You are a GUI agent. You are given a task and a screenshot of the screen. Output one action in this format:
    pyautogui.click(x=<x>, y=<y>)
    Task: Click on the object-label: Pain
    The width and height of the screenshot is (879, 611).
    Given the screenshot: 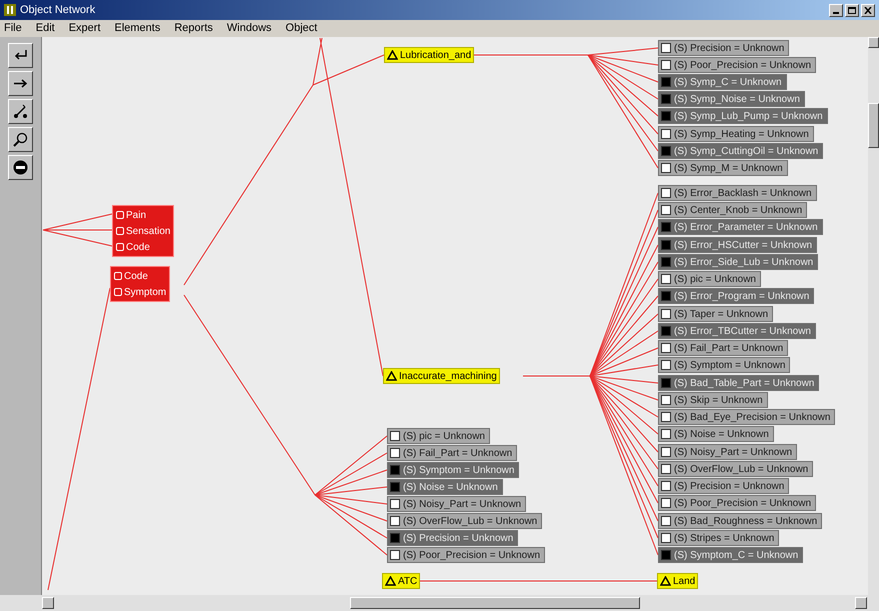 What is the action you would take?
    pyautogui.click(x=136, y=215)
    